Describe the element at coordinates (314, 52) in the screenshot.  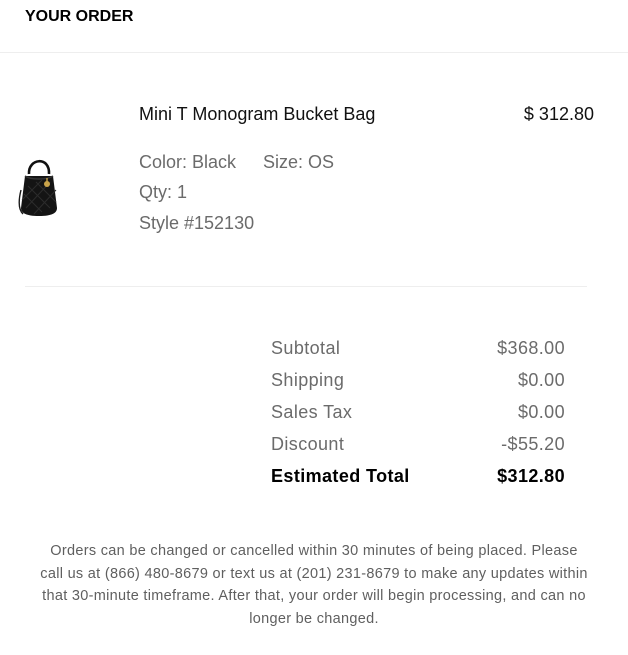
I see `header-divider` at that location.